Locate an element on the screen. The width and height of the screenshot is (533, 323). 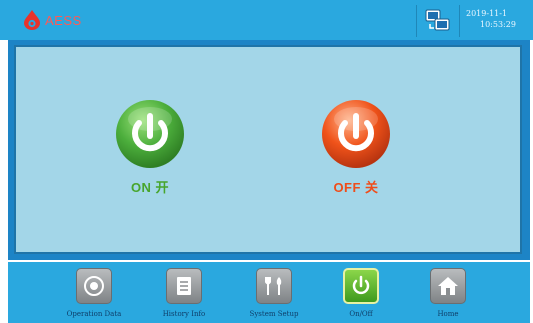
nav-label: System Setup is located at coordinates (274, 314).